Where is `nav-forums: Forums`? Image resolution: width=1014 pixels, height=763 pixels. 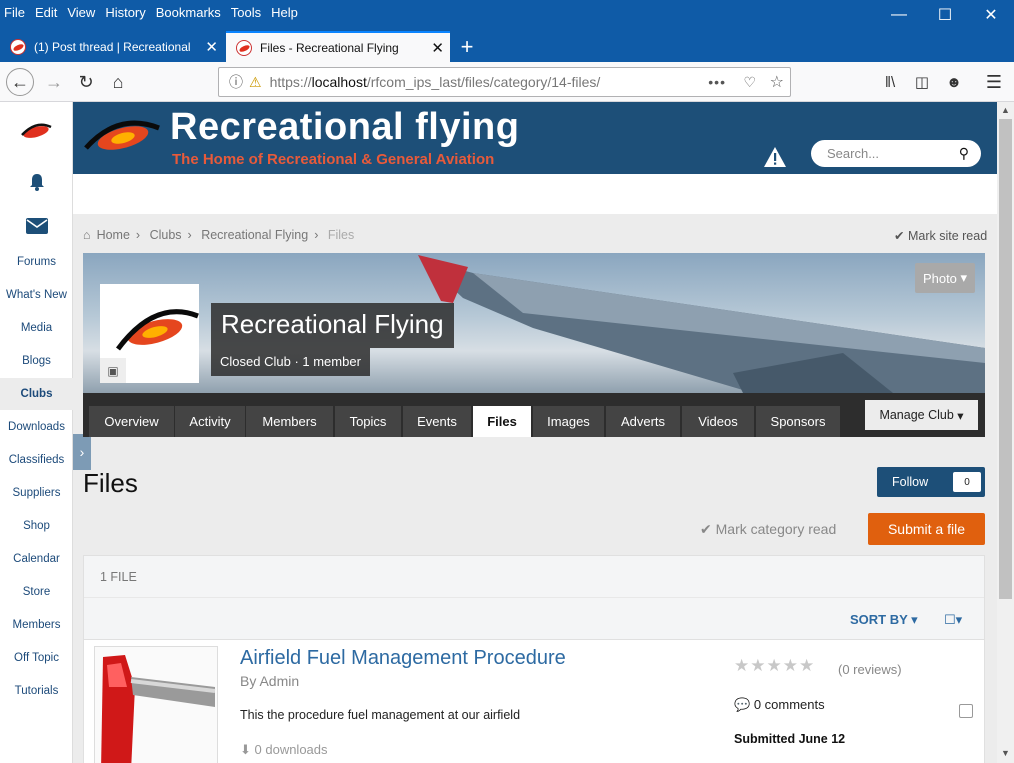 nav-forums: Forums is located at coordinates (36, 262).